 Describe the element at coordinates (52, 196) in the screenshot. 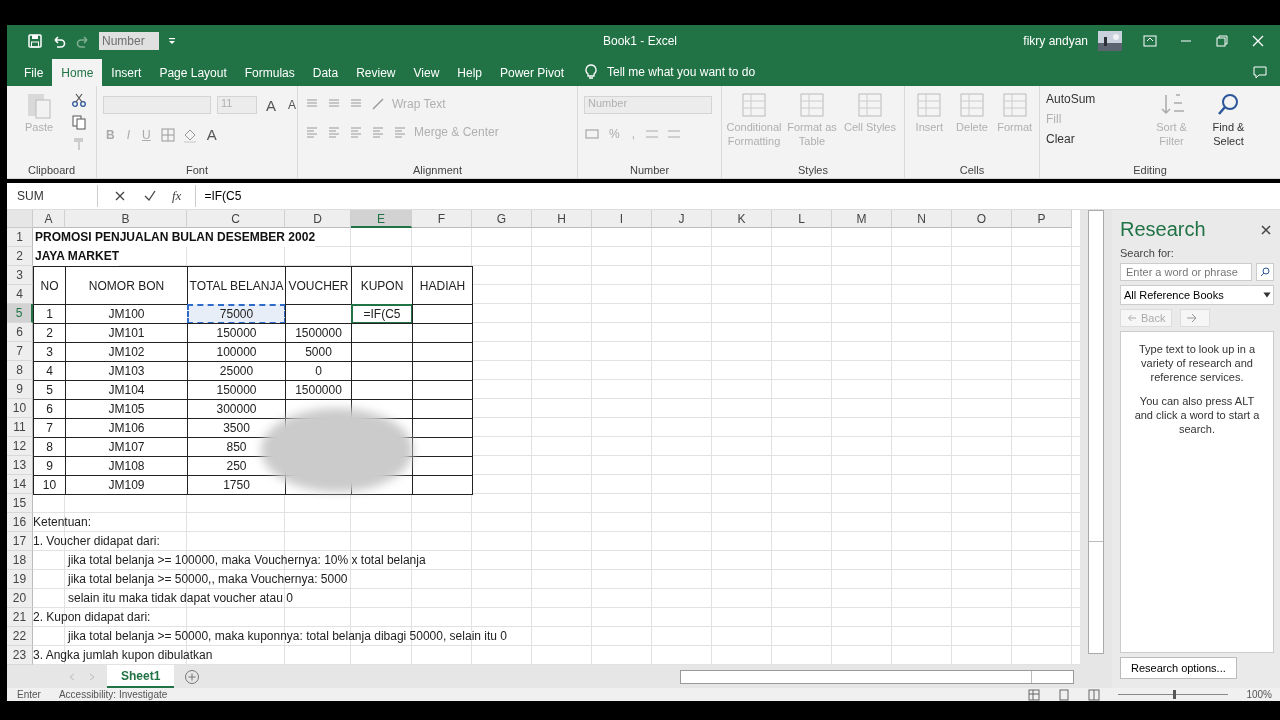

I see `name-box: SUM` at that location.